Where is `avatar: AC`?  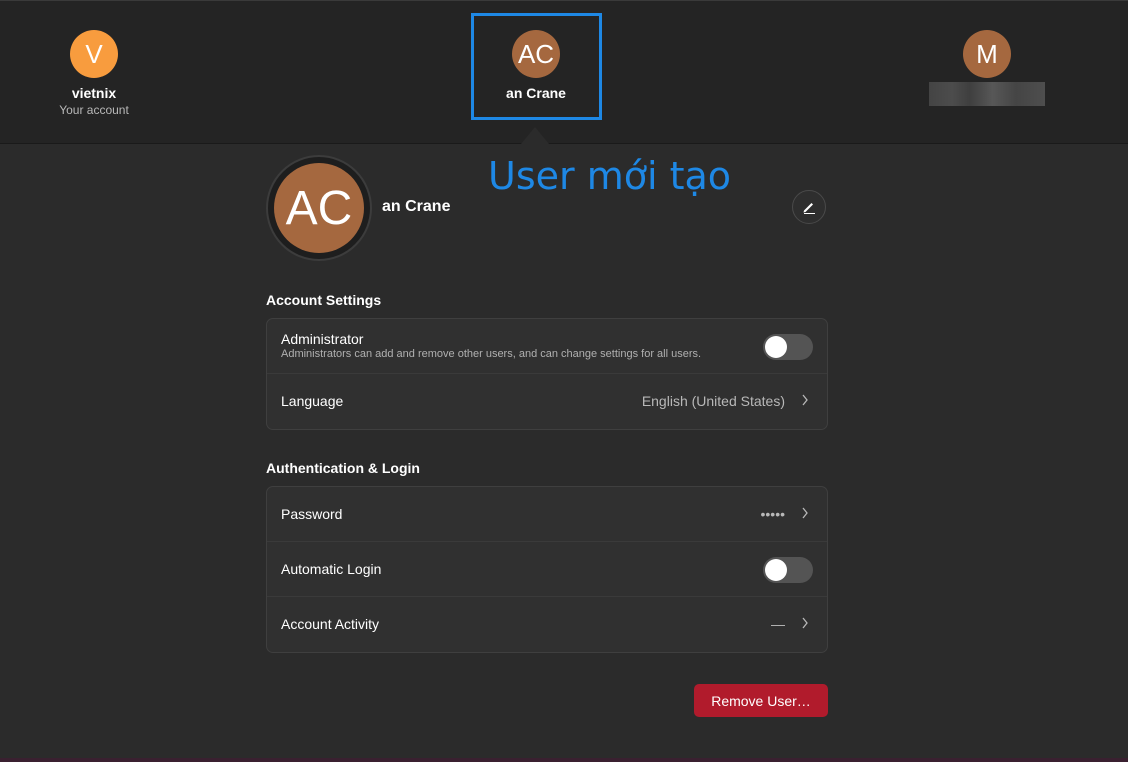 avatar: AC is located at coordinates (536, 54).